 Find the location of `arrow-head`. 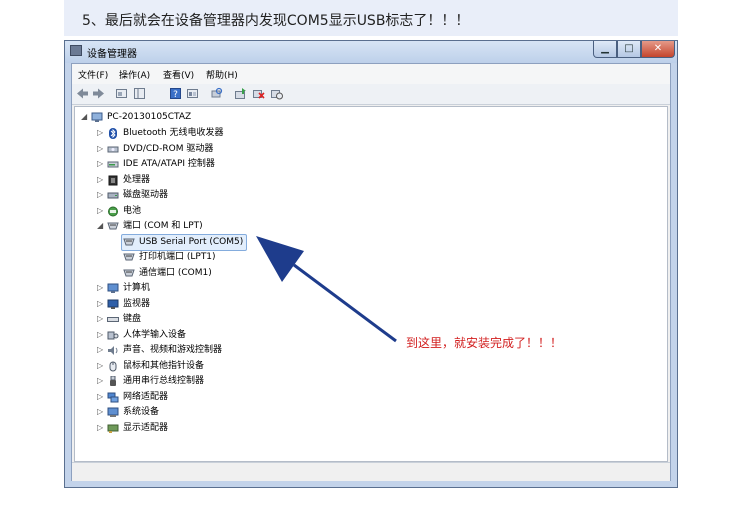

arrow-head is located at coordinates (280, 259).